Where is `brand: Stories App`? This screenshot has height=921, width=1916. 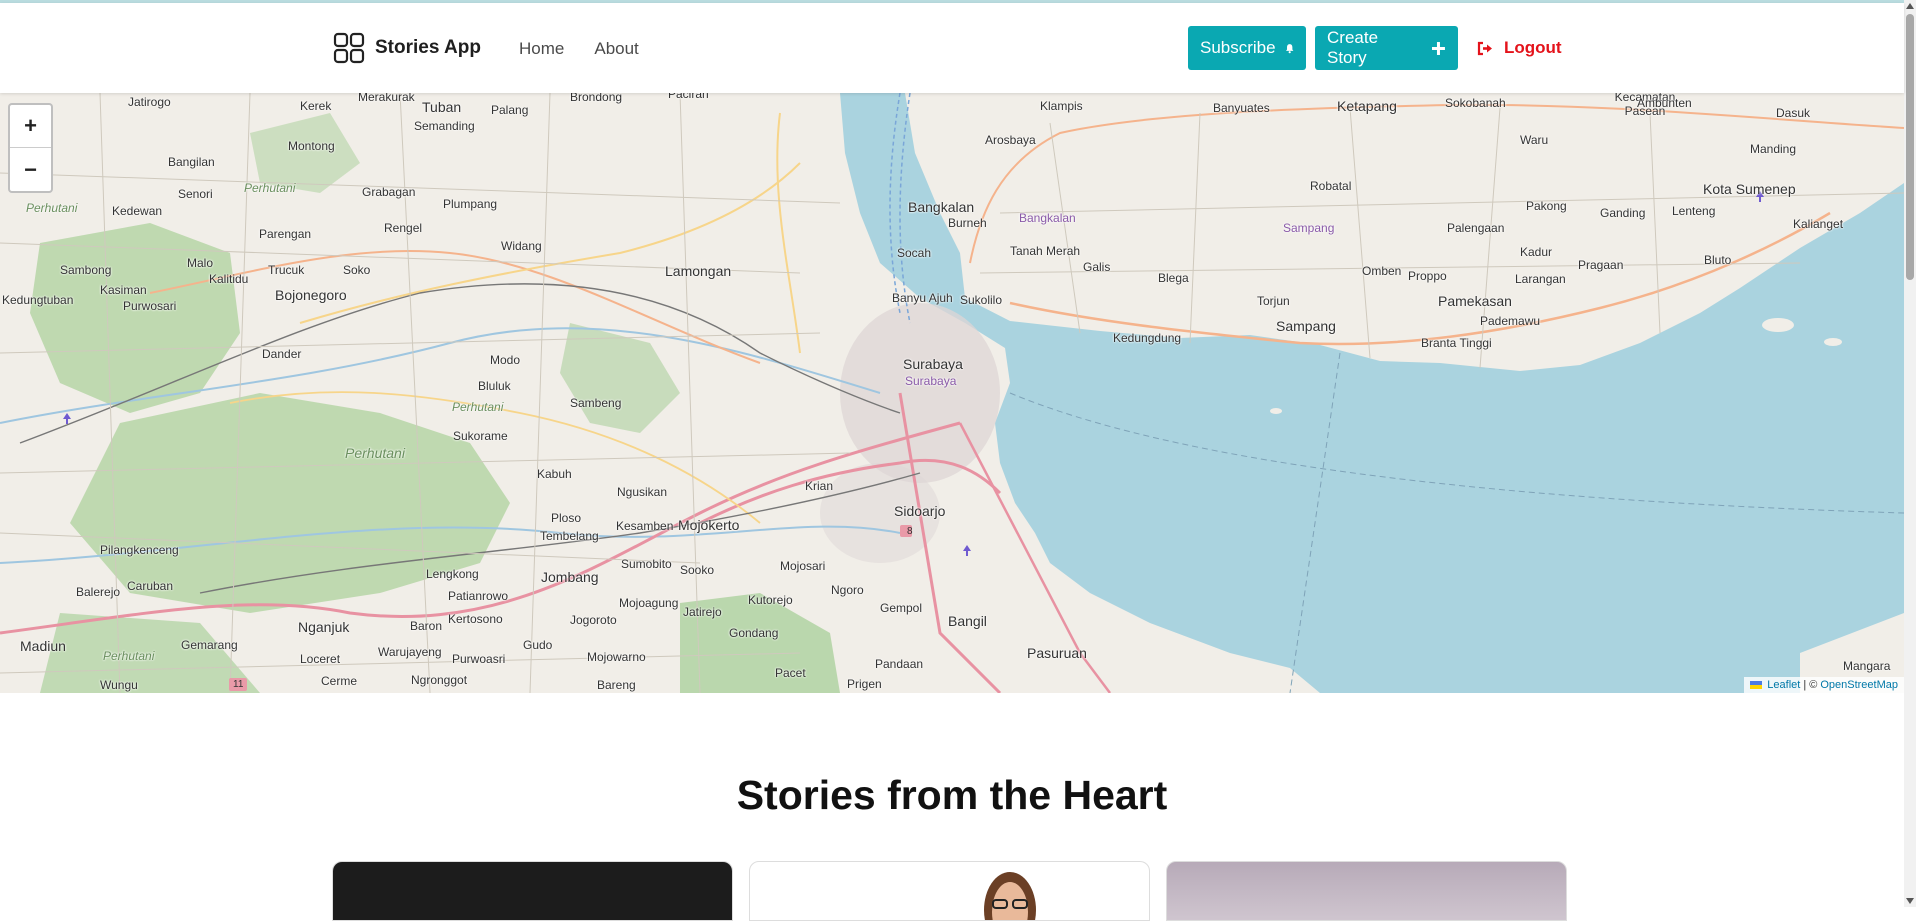
brand: Stories App is located at coordinates (407, 48).